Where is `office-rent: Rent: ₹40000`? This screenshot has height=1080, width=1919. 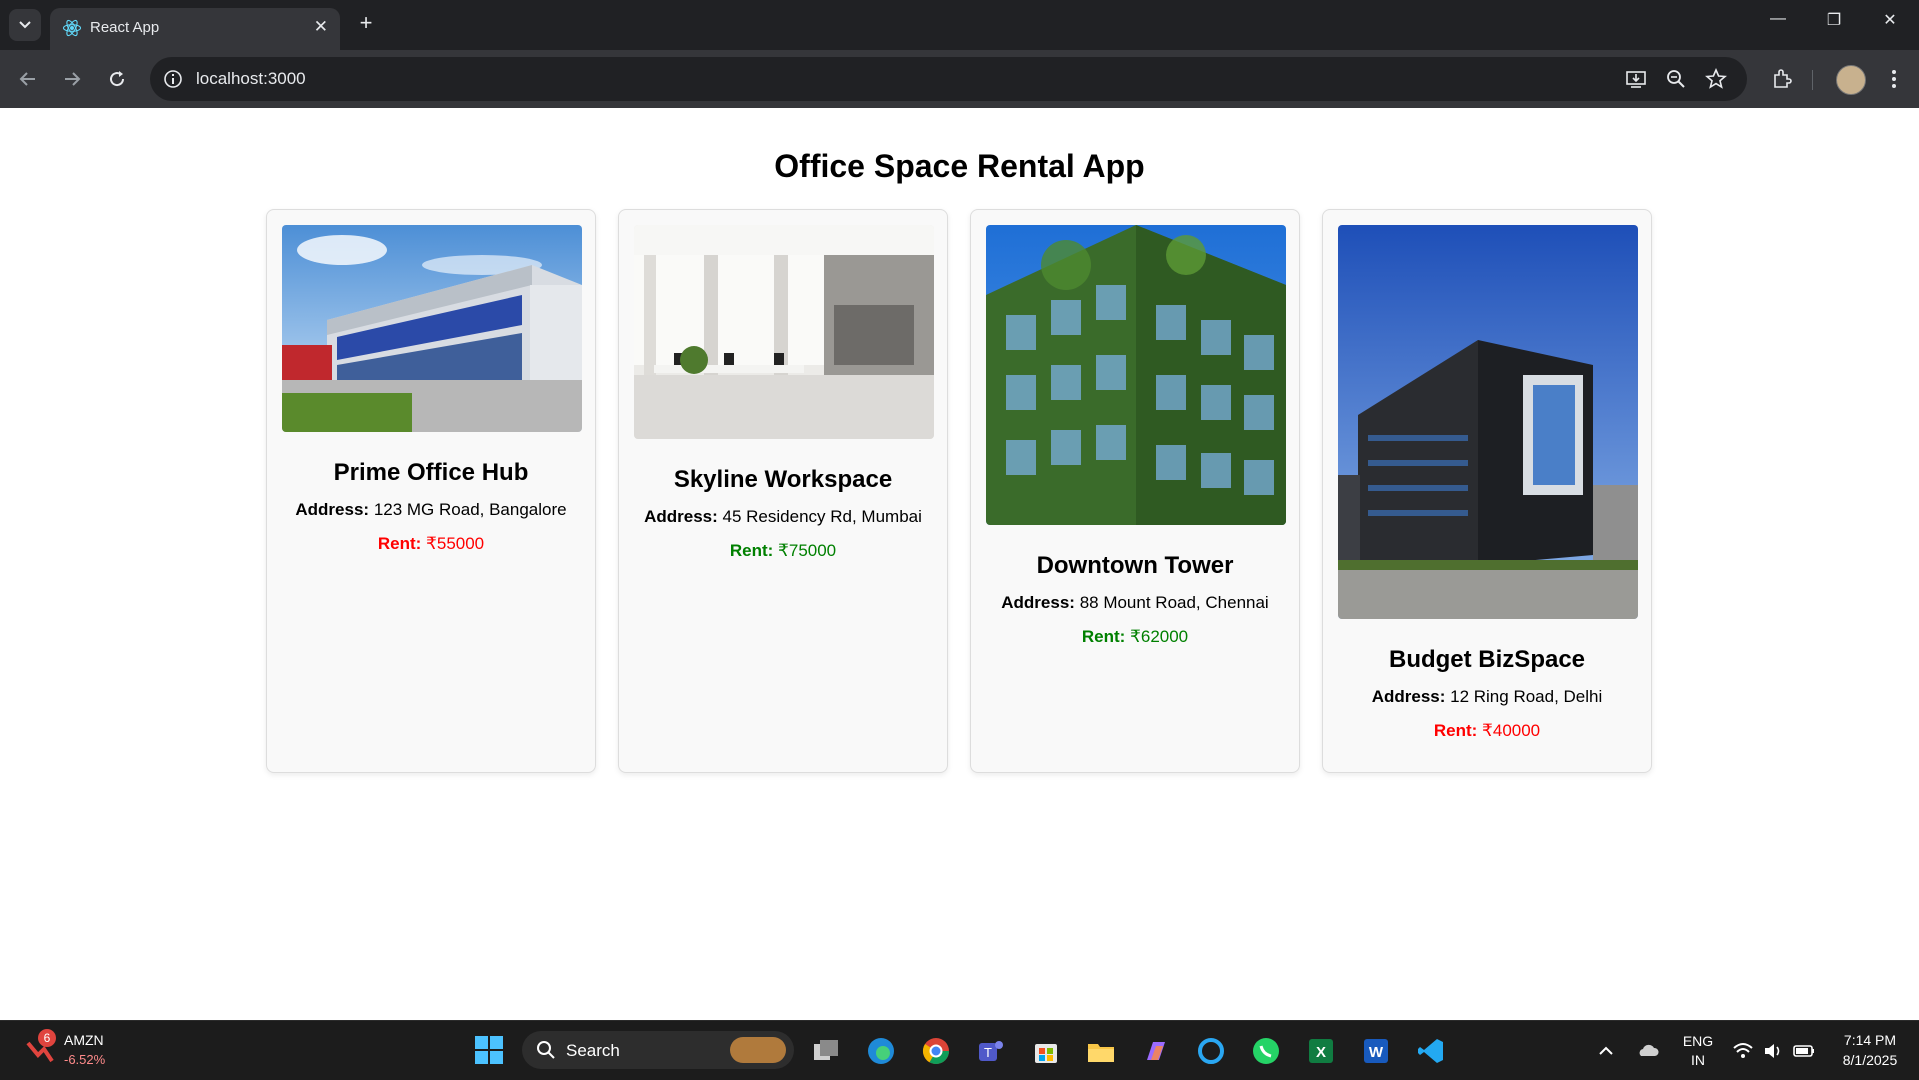
office-rent: Rent: ₹40000 is located at coordinates (1487, 731).